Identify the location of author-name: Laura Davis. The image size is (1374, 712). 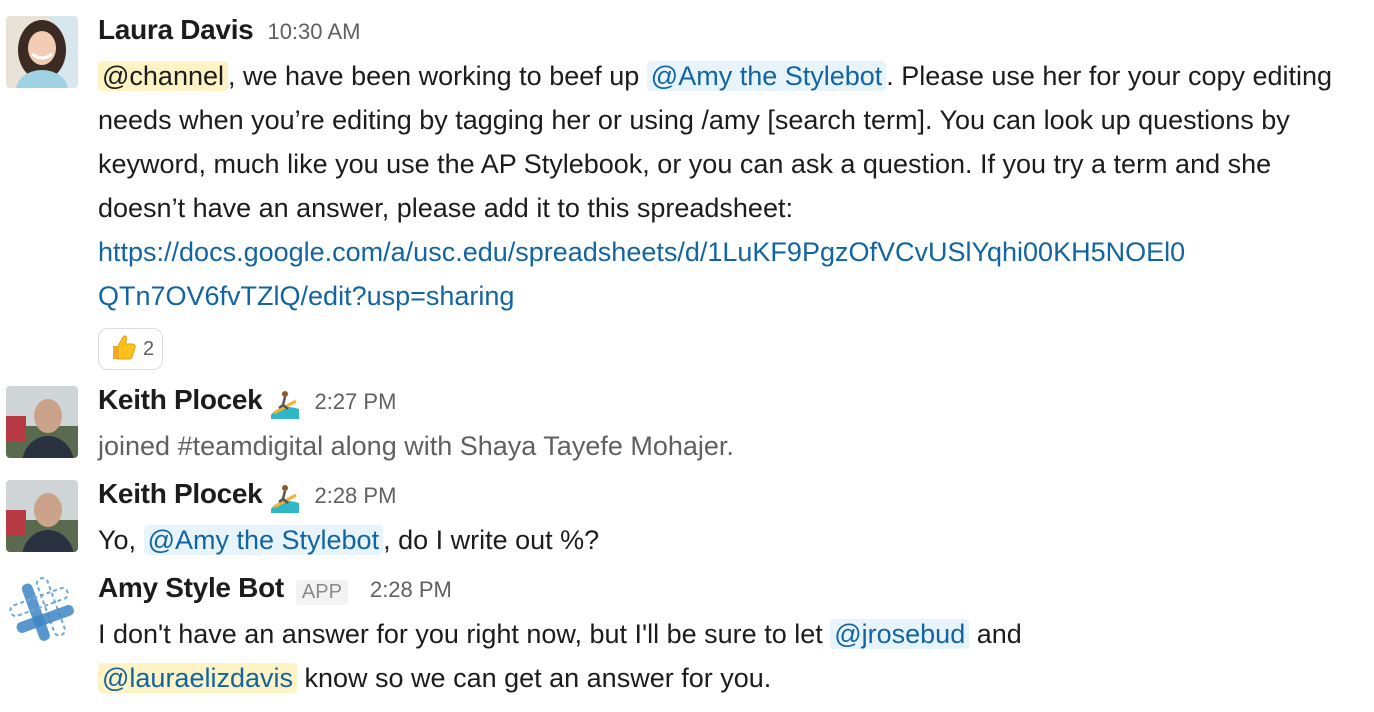
(176, 30).